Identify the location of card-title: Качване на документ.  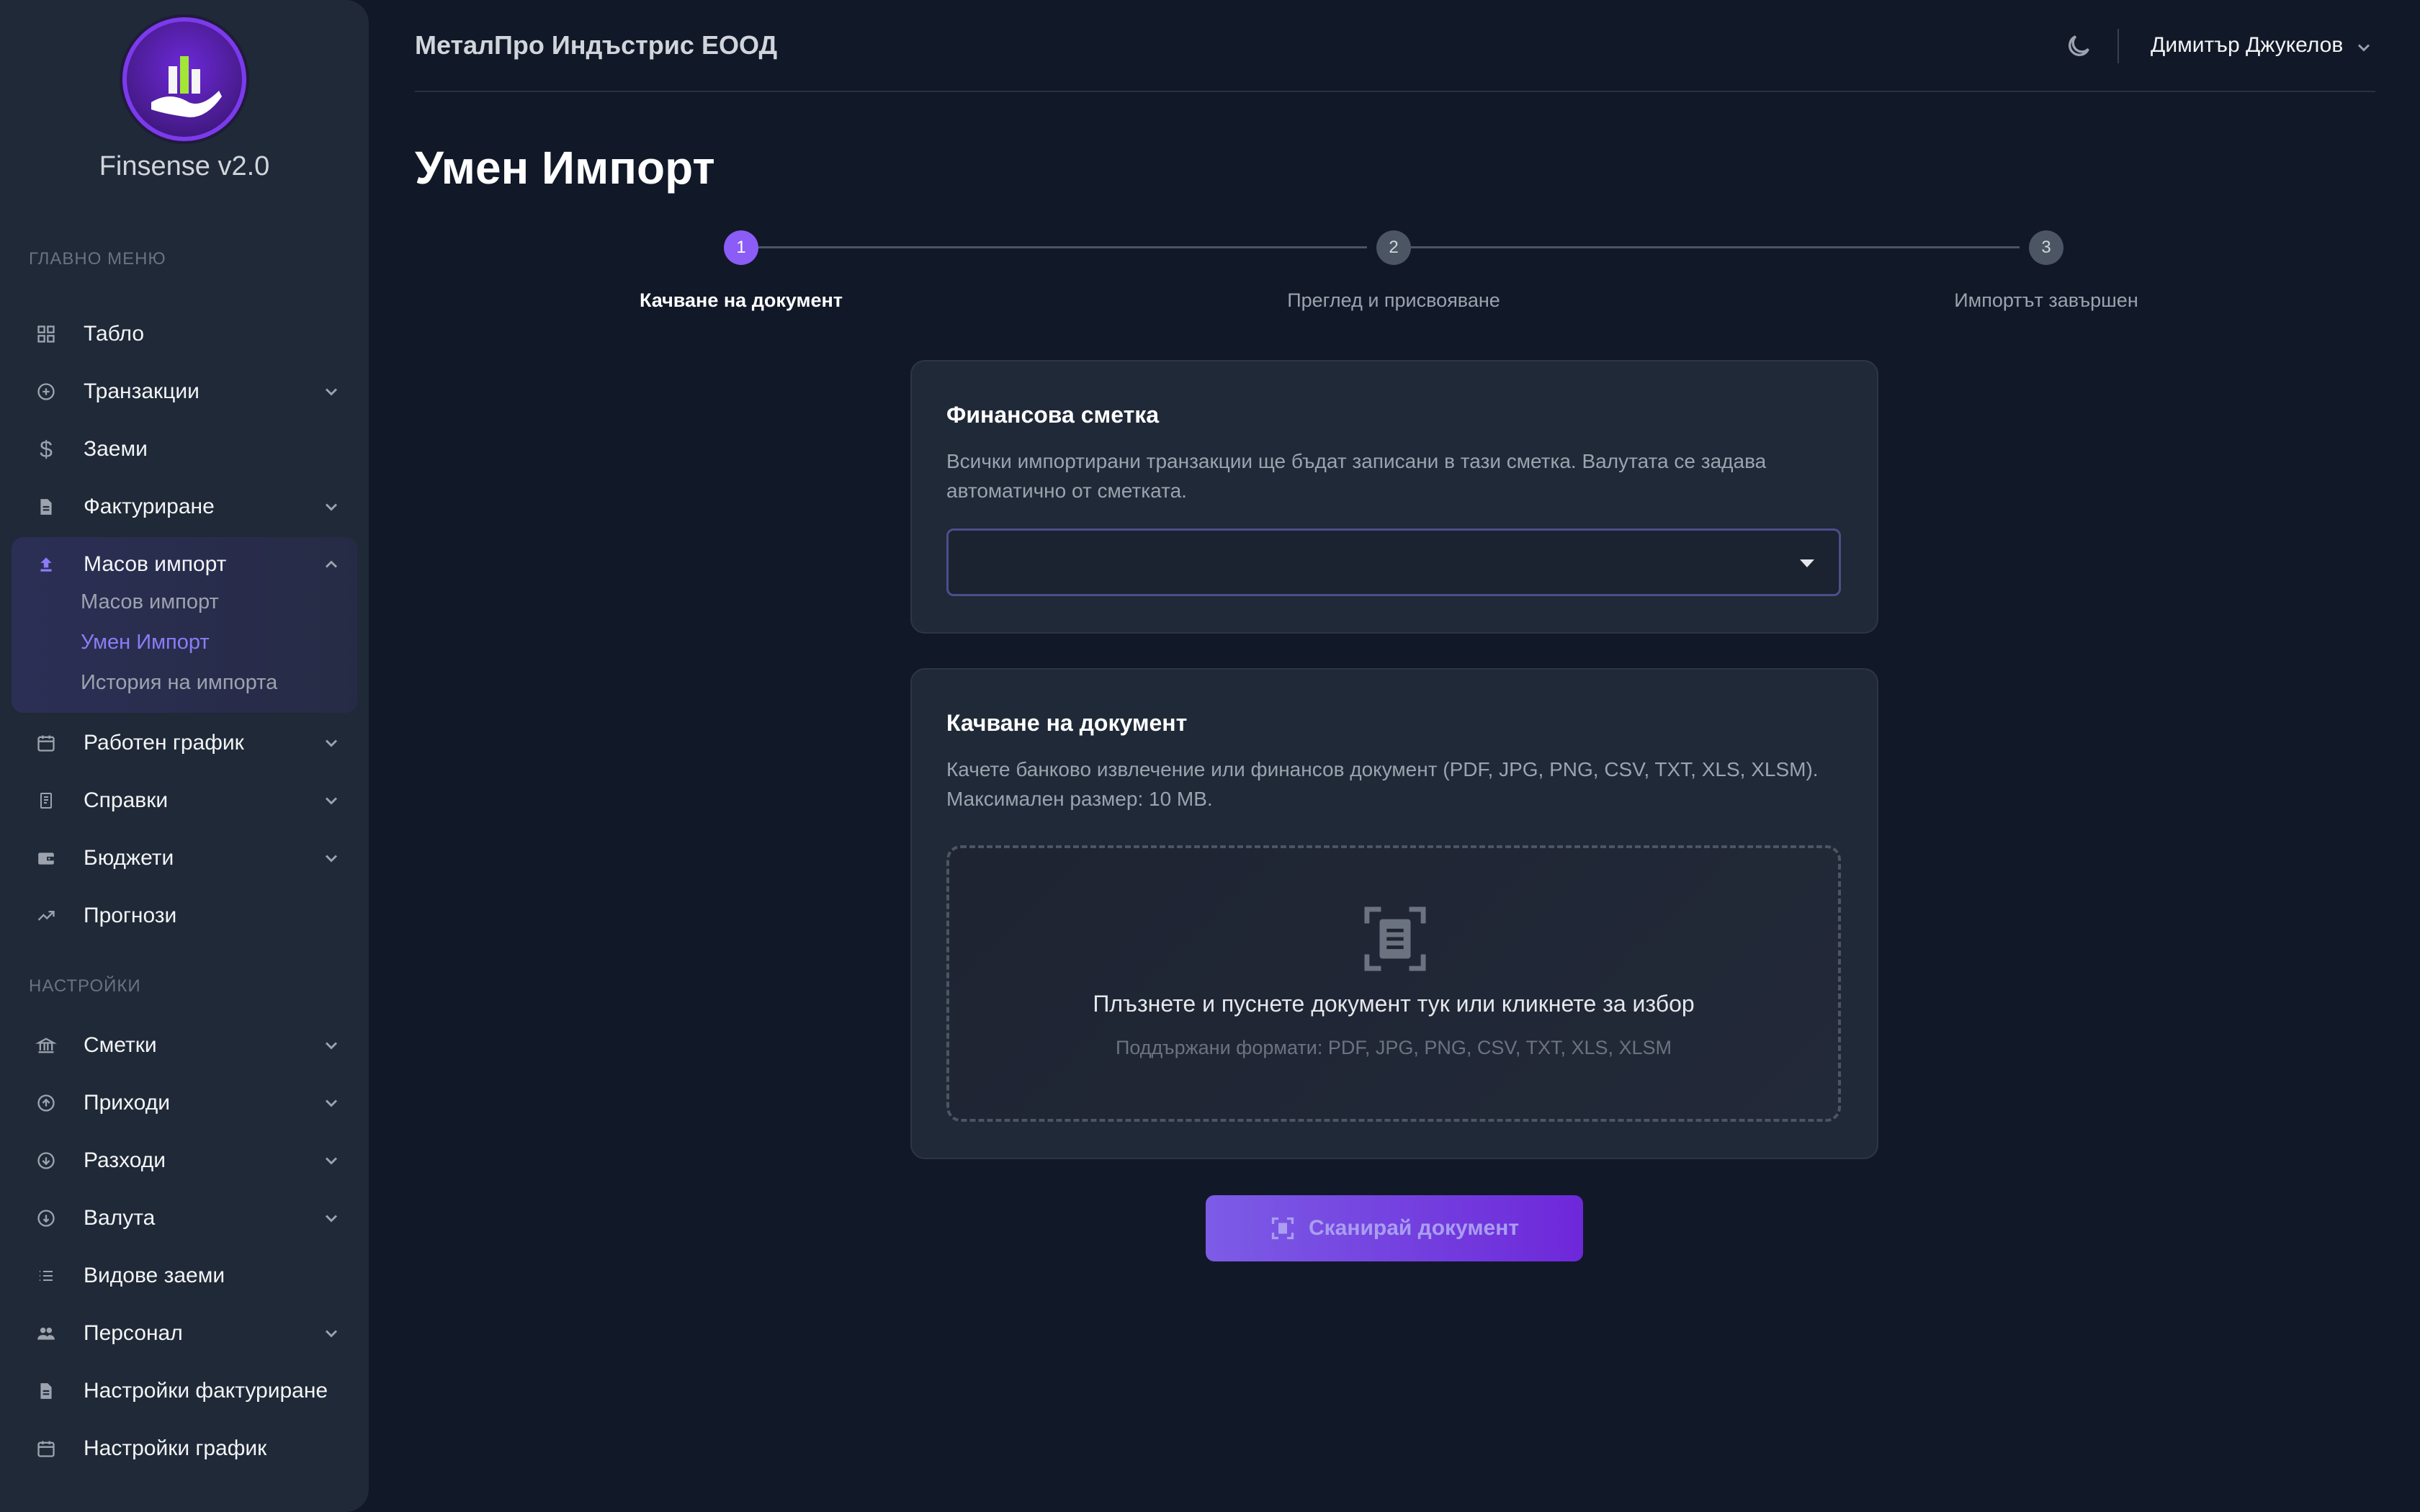
(1067, 723).